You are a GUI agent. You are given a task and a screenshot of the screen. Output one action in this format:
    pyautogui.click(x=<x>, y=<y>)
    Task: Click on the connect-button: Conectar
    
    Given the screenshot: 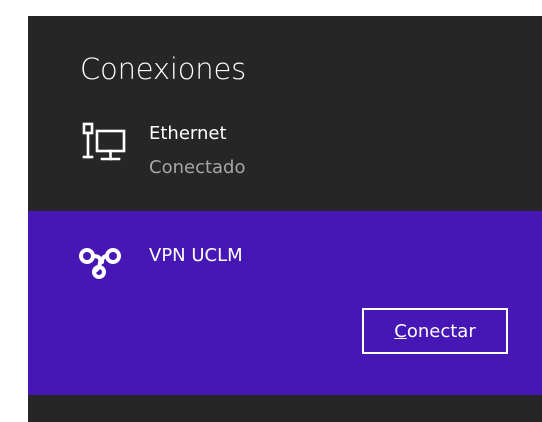 What is the action you would take?
    pyautogui.click(x=435, y=331)
    